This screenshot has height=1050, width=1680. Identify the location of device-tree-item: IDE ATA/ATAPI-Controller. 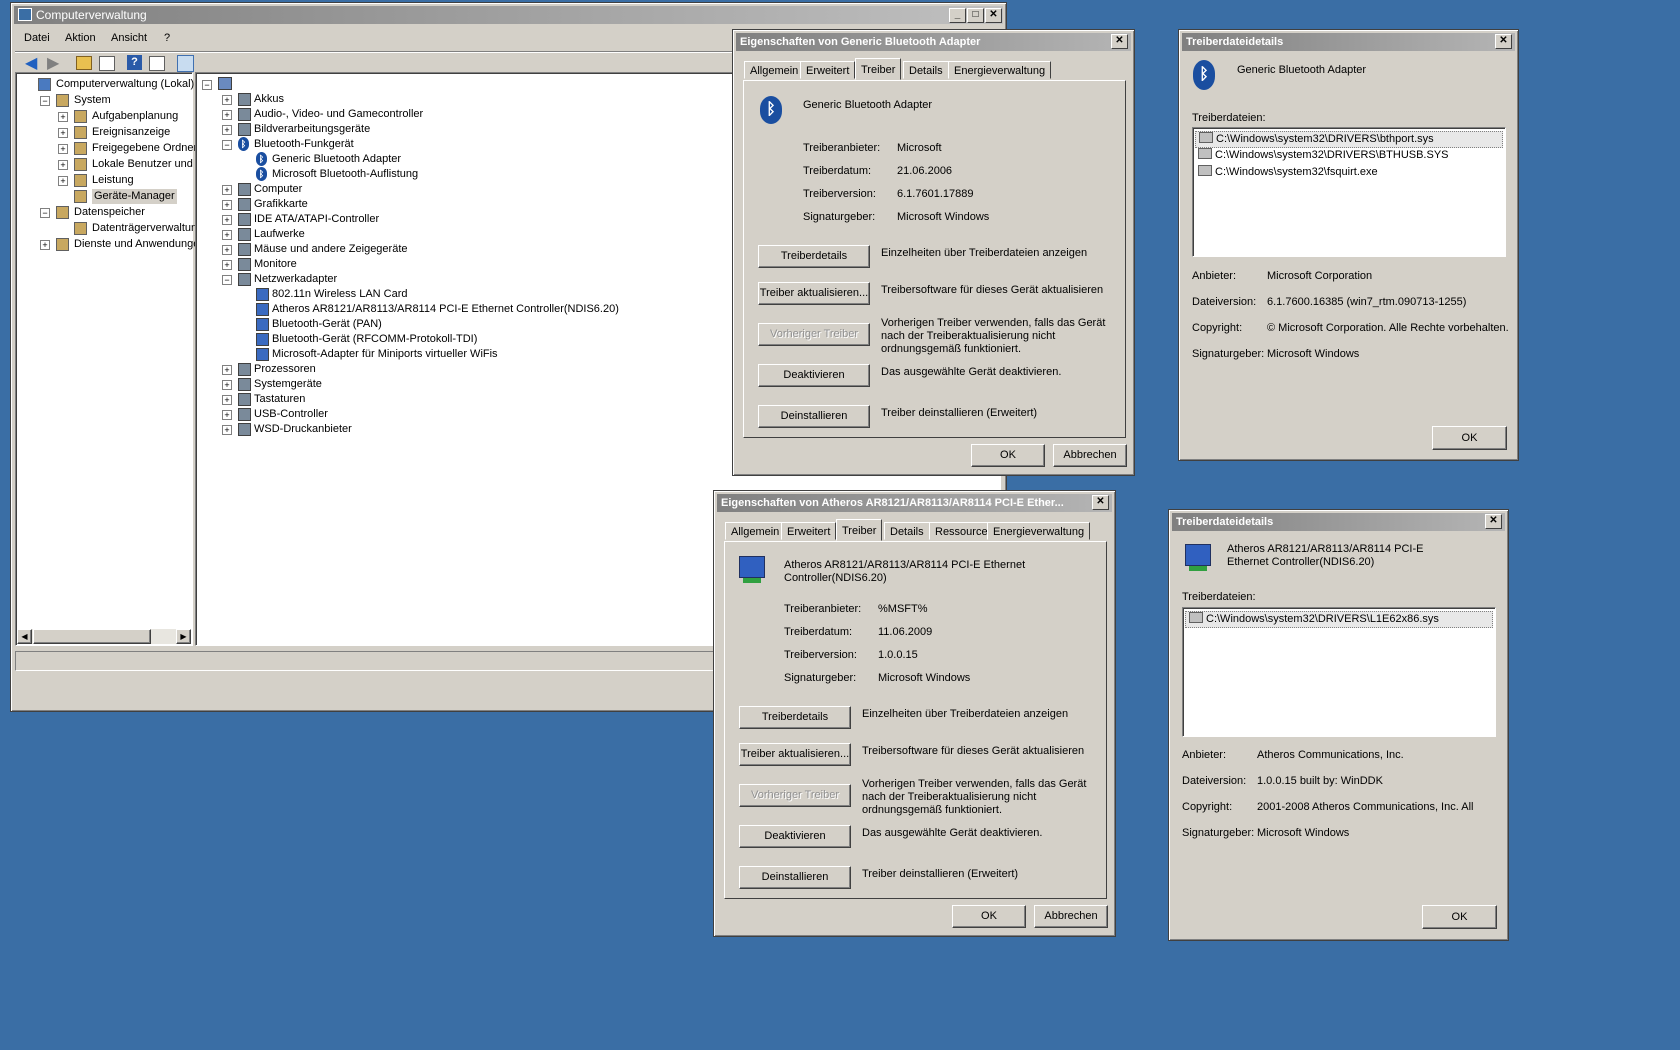
(316, 219).